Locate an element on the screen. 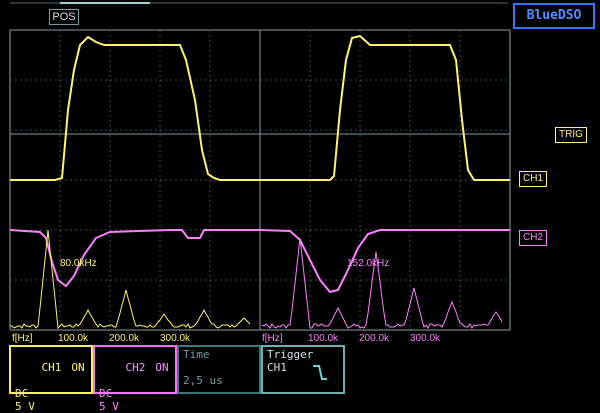 The height and width of the screenshot is (413, 600). ch1-settings-panel: CH1 ON DC 5 V is located at coordinates (51, 379).